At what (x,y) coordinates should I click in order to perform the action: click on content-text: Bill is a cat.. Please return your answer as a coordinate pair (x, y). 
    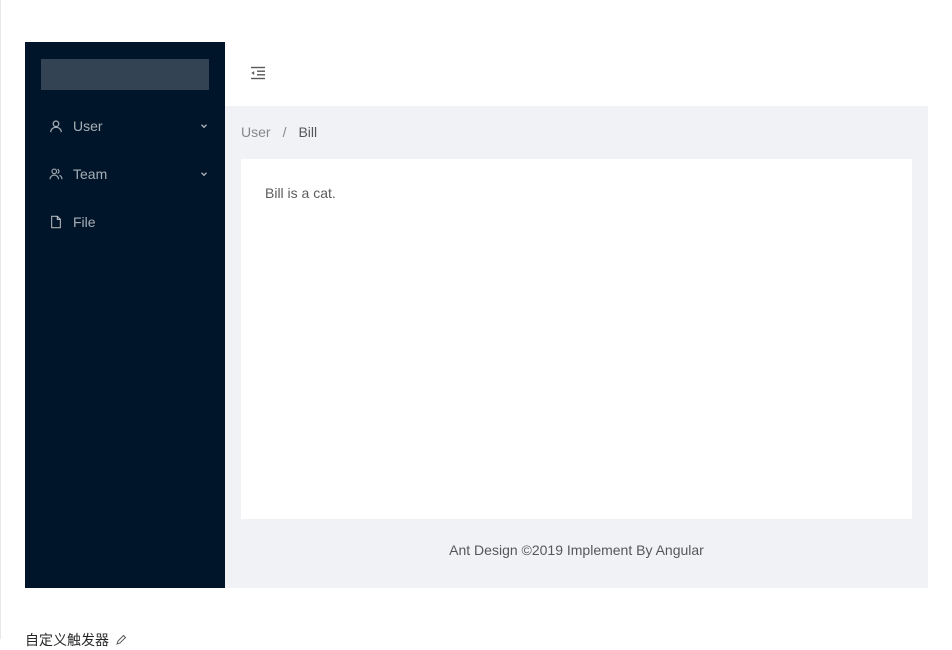
    Looking at the image, I should click on (300, 193).